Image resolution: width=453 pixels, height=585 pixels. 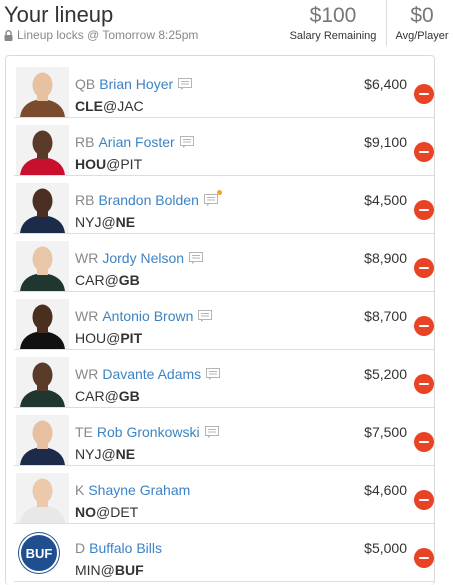 I want to click on player-position: K, so click(x=80, y=490).